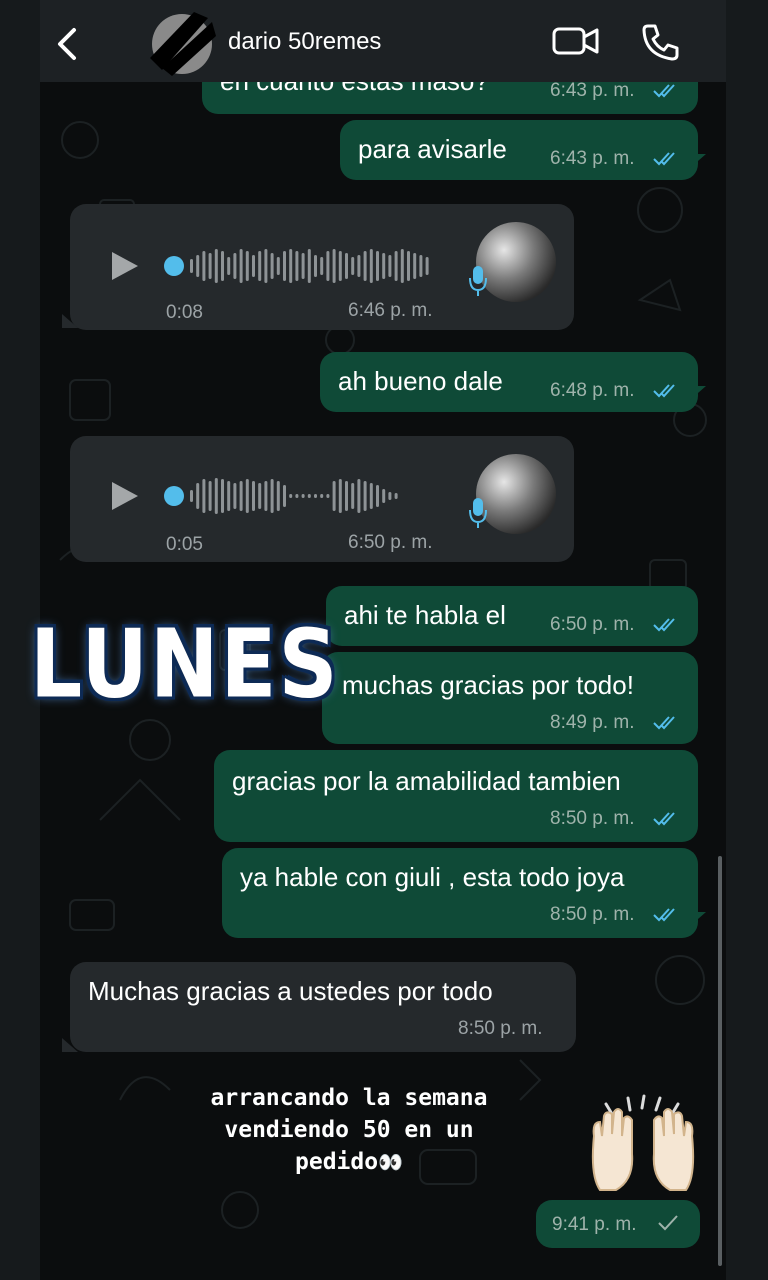 The image size is (768, 1280). I want to click on eyes-emoji: 👀, so click(390, 1162).